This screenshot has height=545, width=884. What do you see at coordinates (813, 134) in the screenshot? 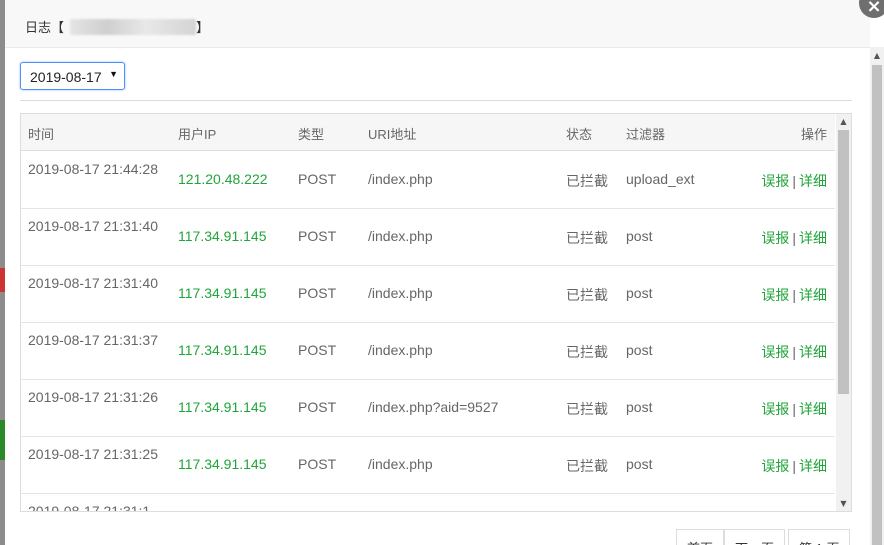
I see `header-ops: 操作` at bounding box center [813, 134].